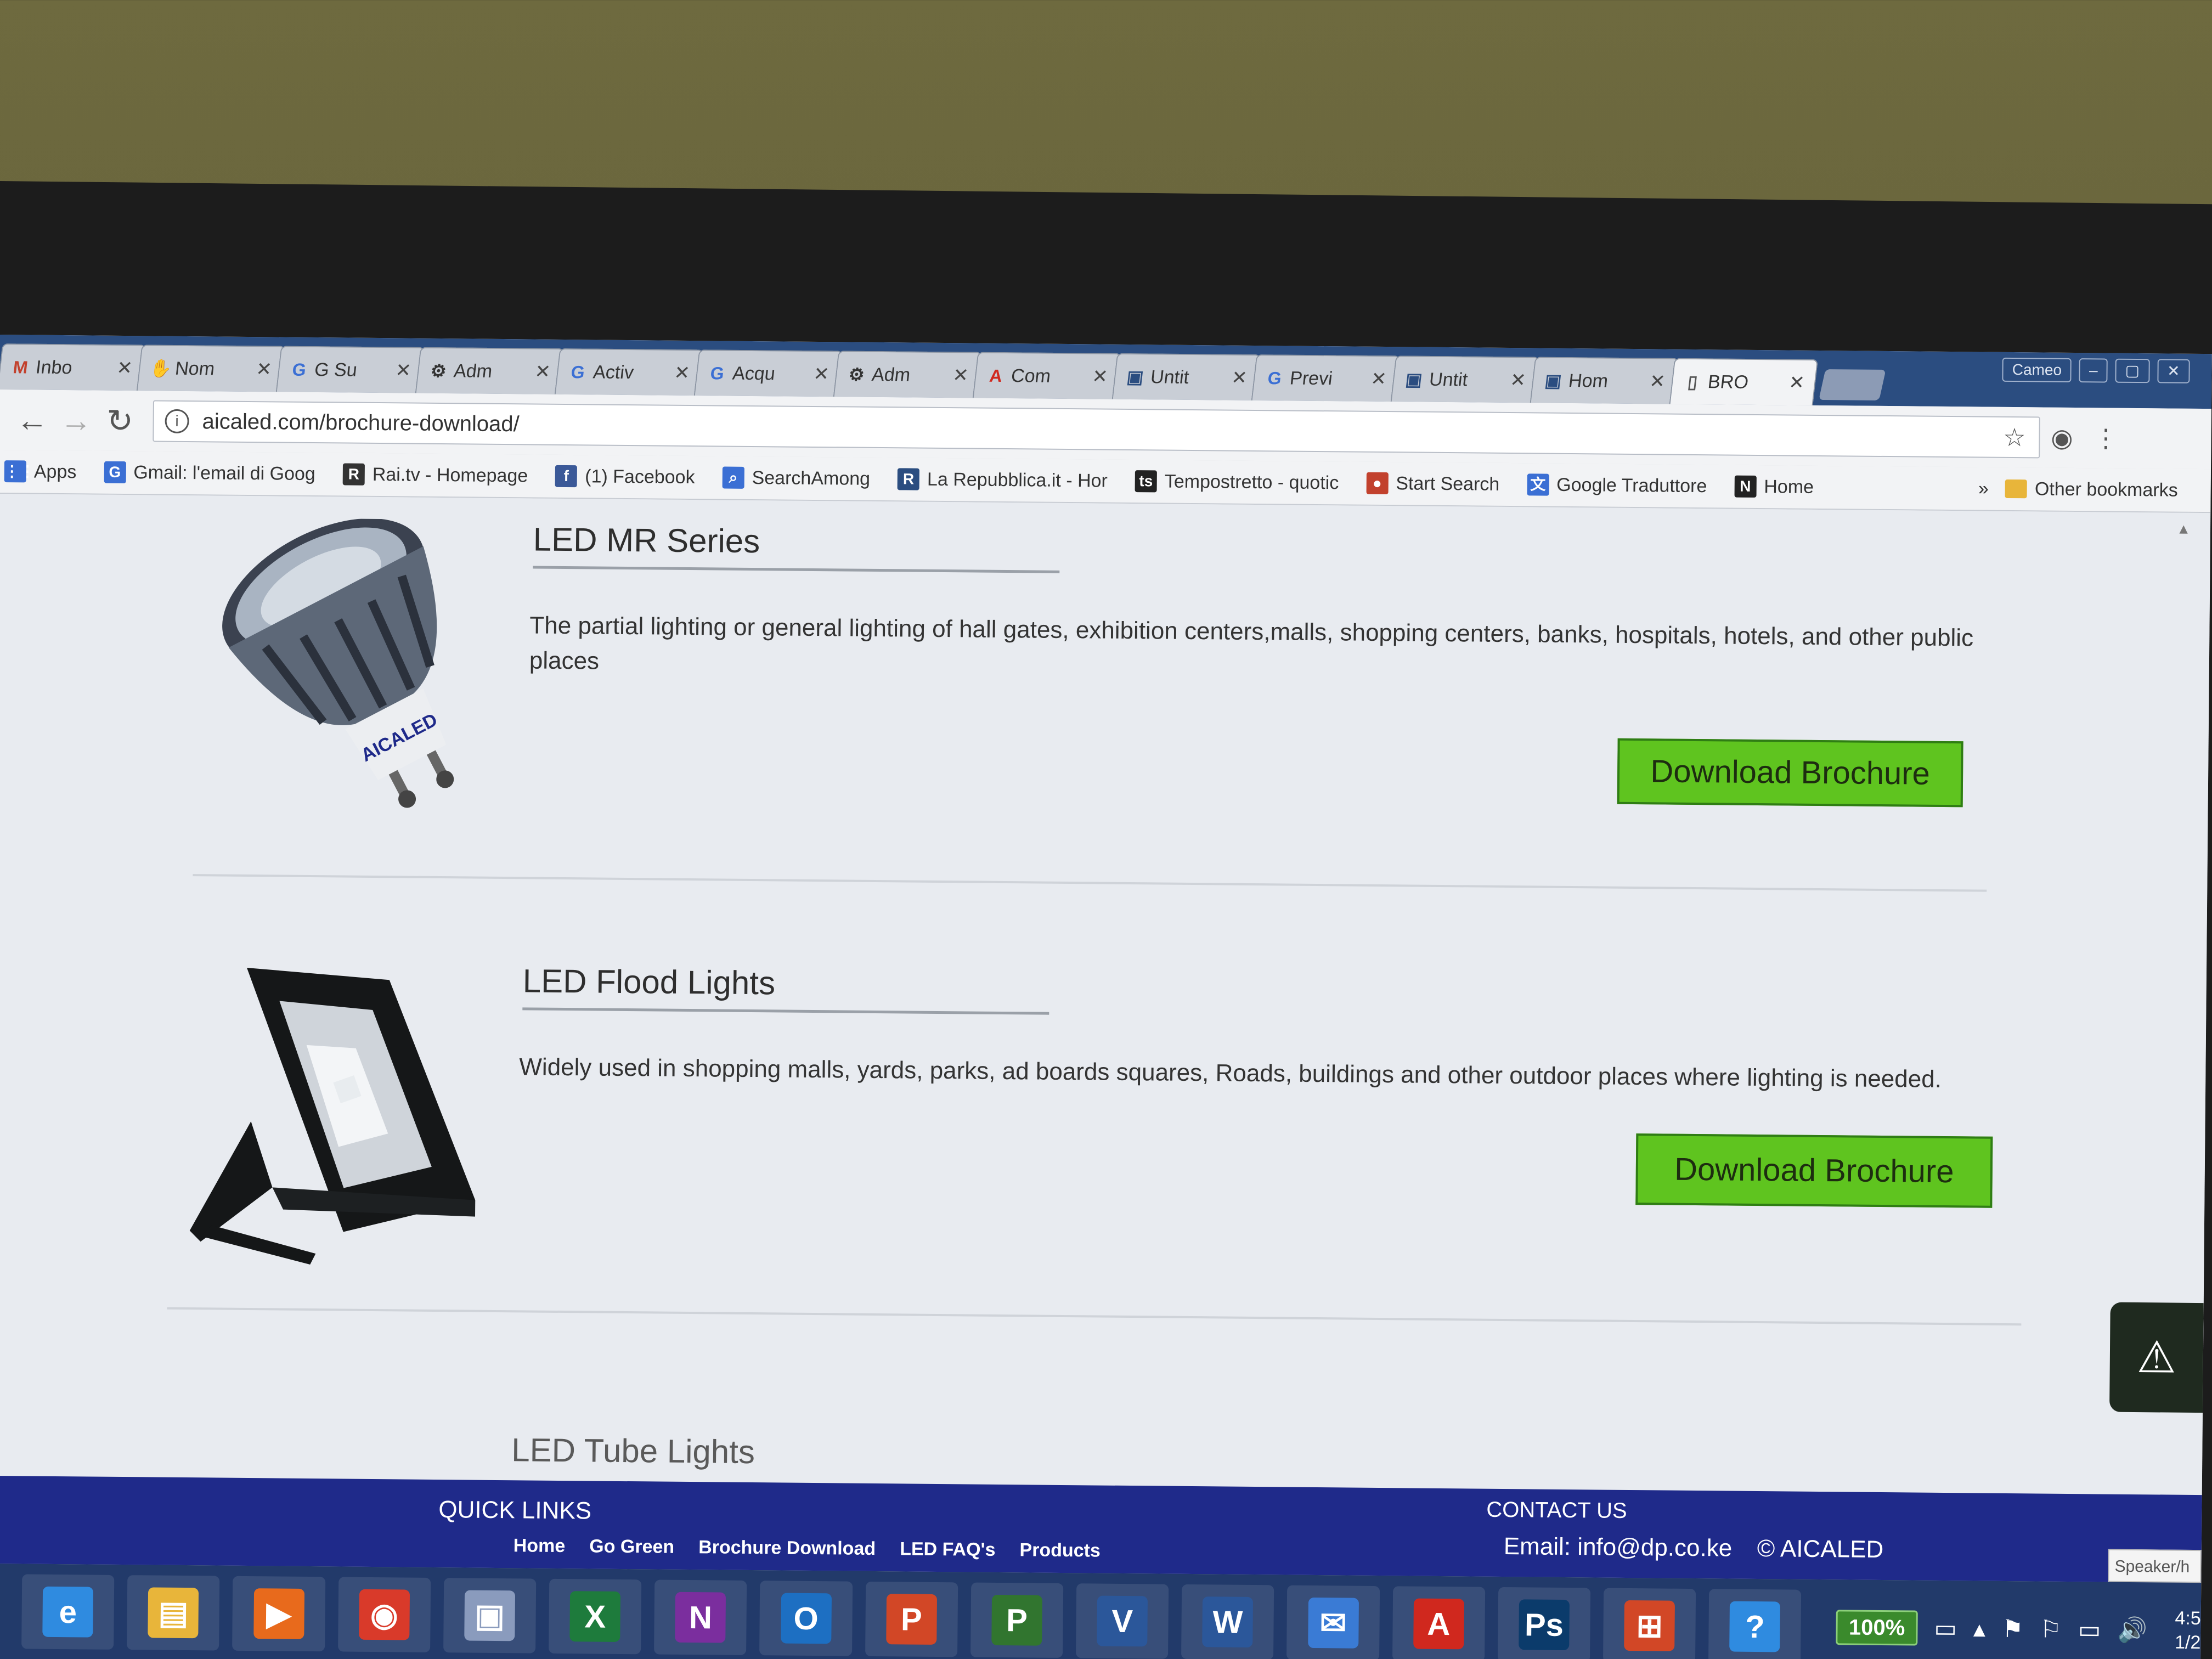 The height and width of the screenshot is (1659, 2212). What do you see at coordinates (1094, 1317) in the screenshot?
I see `section-divider` at bounding box center [1094, 1317].